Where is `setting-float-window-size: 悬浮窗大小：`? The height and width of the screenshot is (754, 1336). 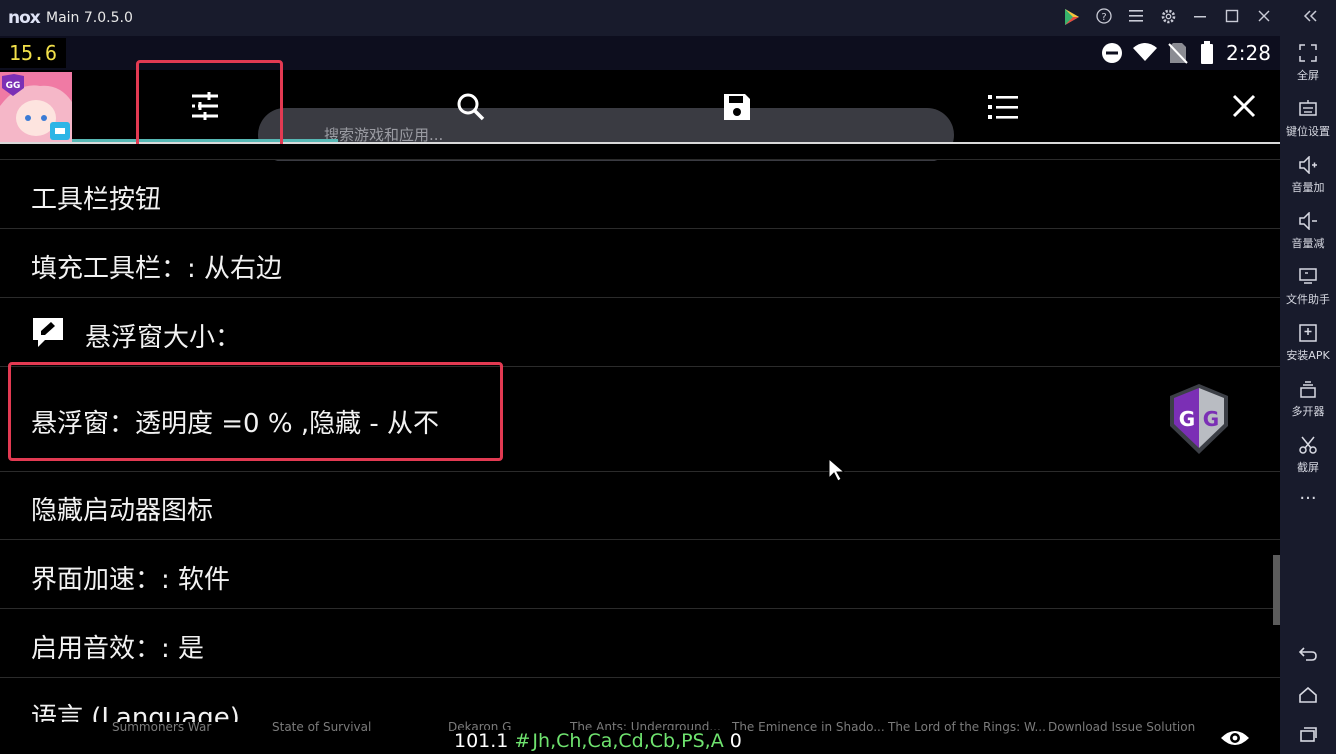
setting-float-window-size: 悬浮窗大小： is located at coordinates (640, 333).